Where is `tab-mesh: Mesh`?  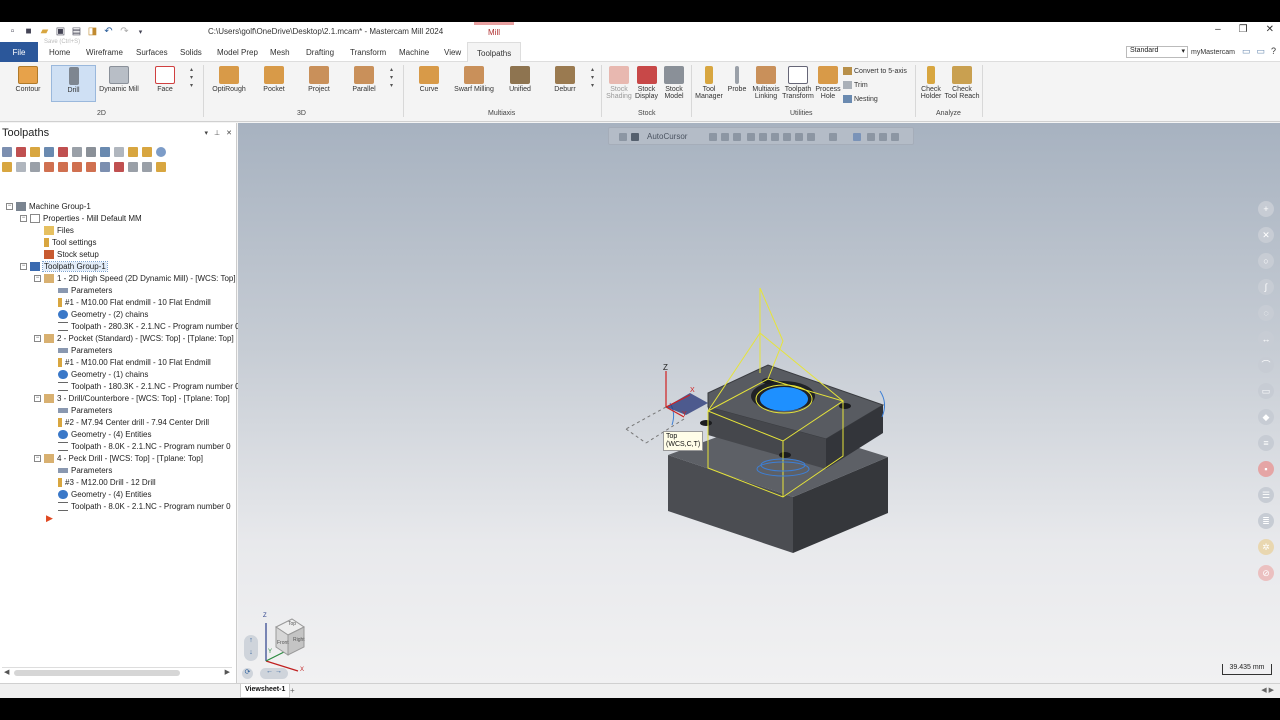 tab-mesh: Mesh is located at coordinates (280, 52).